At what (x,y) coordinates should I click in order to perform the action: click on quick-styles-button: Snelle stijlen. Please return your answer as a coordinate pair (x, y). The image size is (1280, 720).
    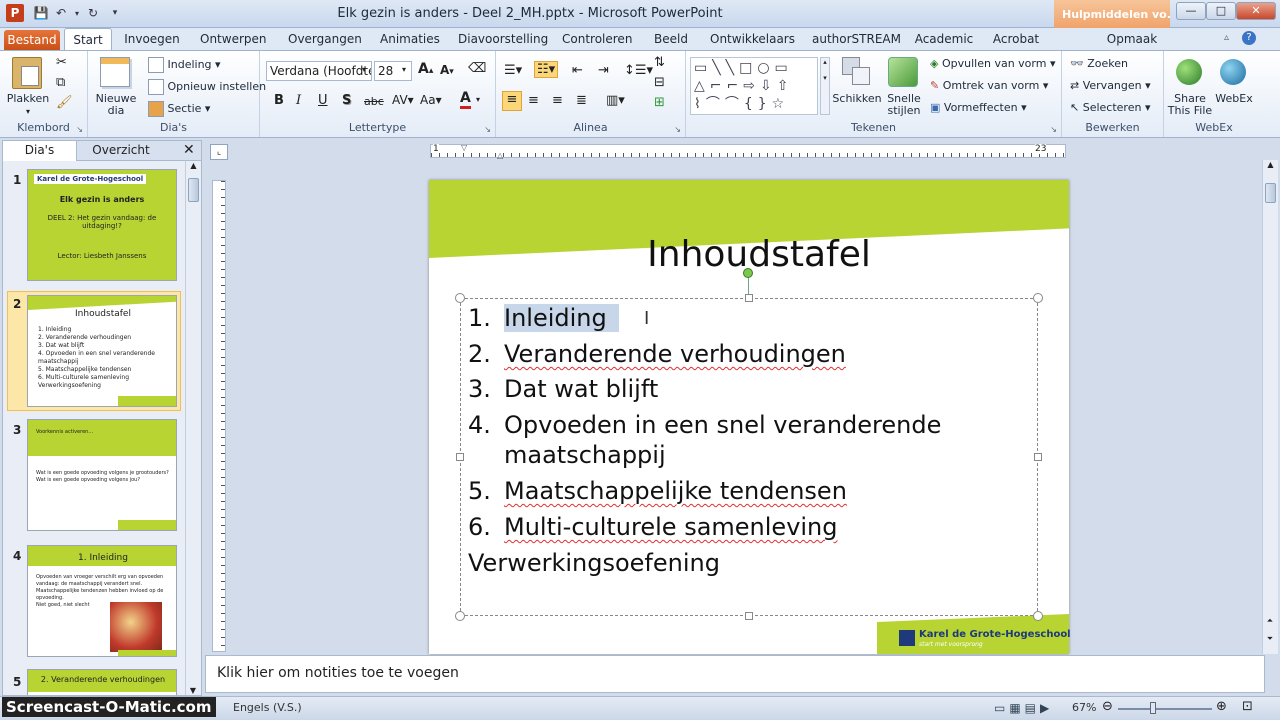
    Looking at the image, I should click on (904, 105).